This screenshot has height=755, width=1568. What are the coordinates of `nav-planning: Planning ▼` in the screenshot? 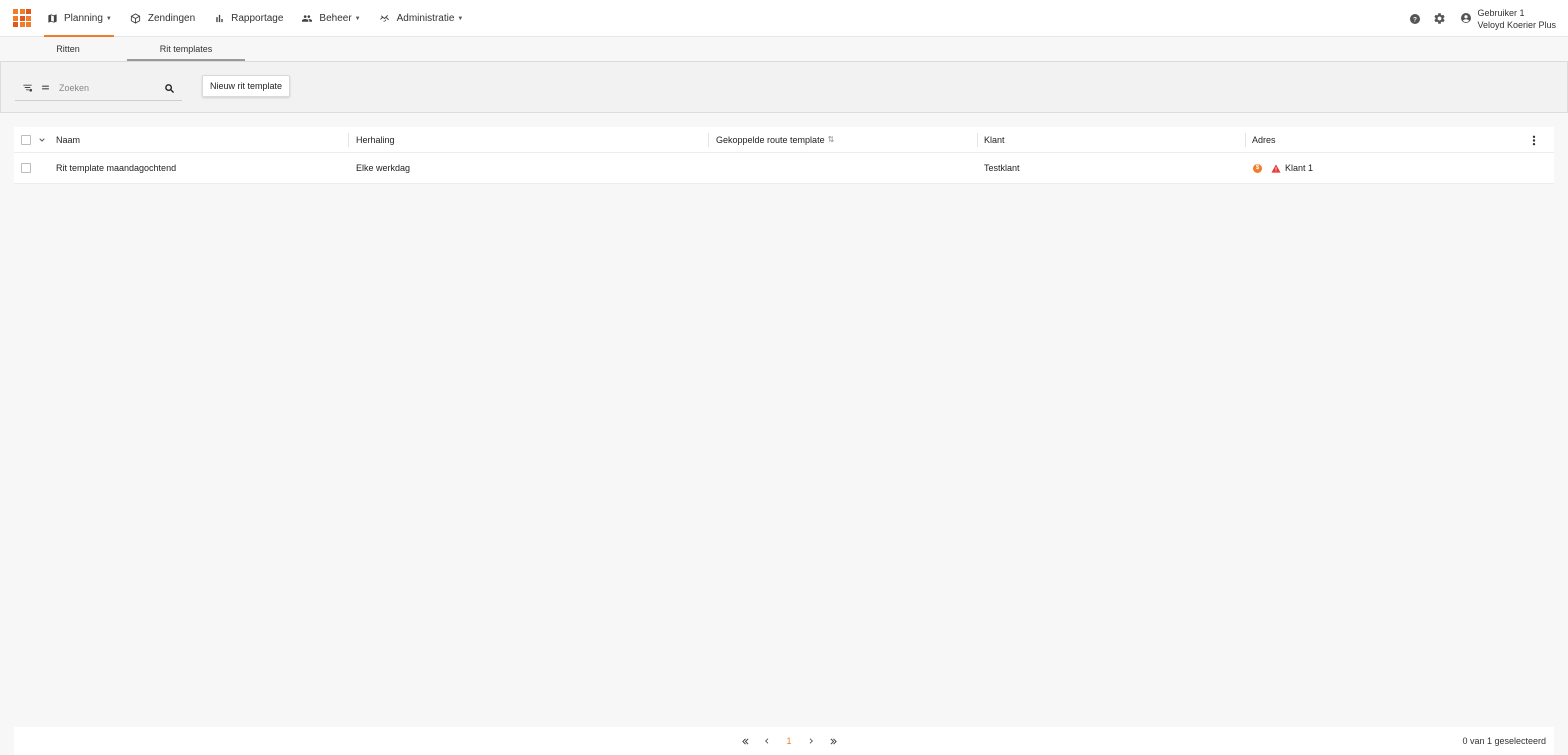 It's located at (79, 18).